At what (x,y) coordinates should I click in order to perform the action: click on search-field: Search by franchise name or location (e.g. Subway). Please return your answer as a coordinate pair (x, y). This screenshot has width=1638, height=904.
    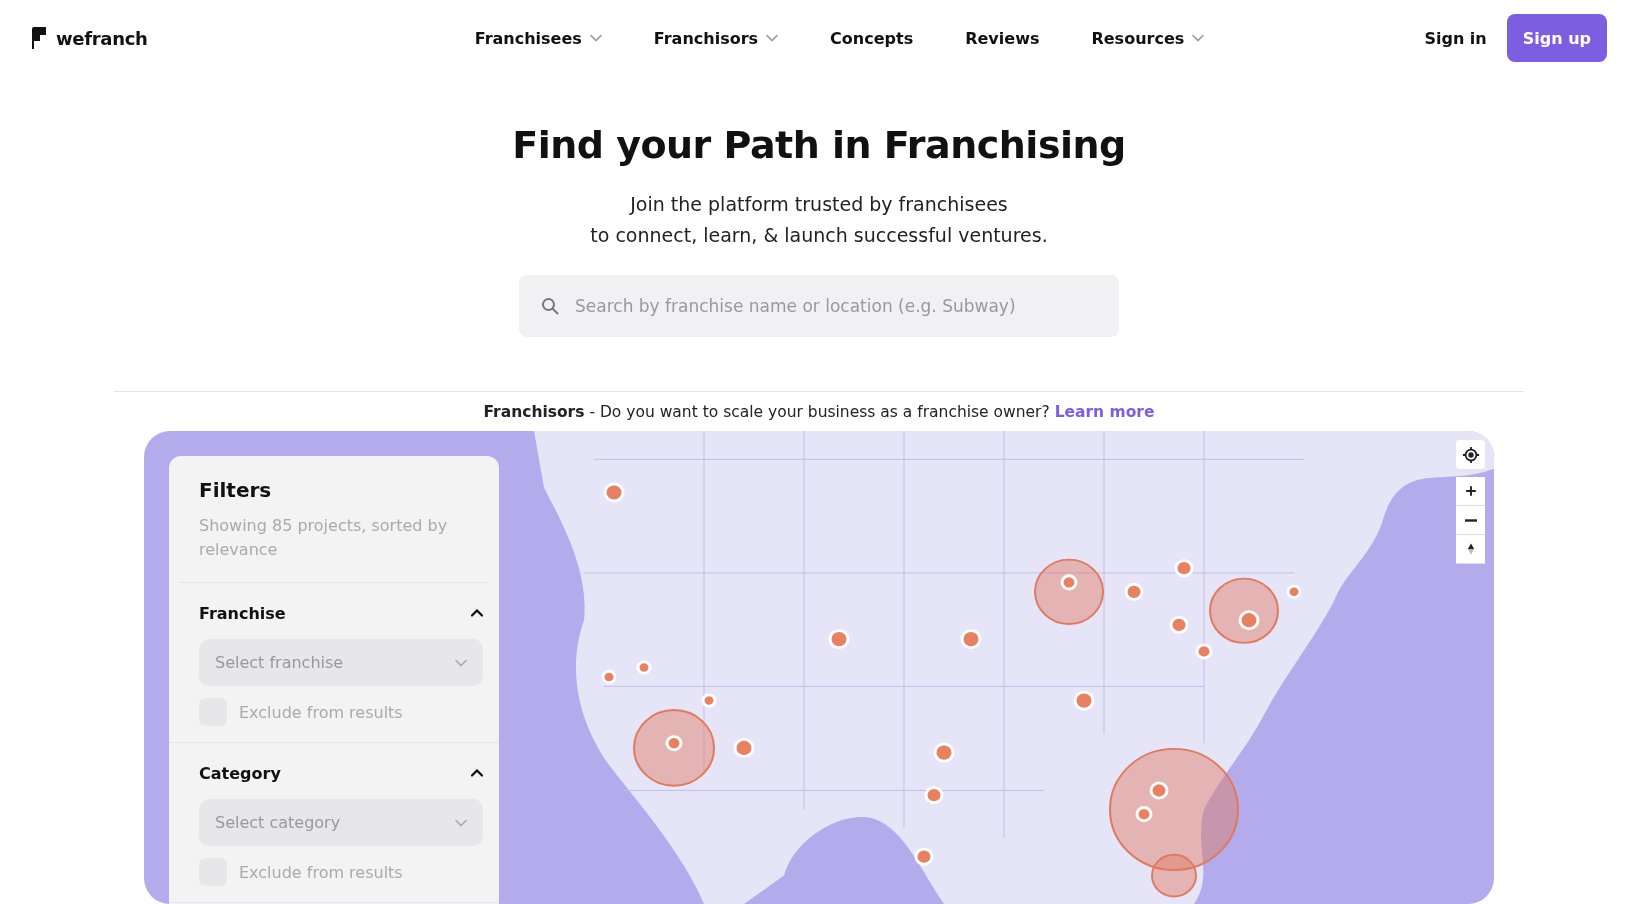
    Looking at the image, I should click on (819, 306).